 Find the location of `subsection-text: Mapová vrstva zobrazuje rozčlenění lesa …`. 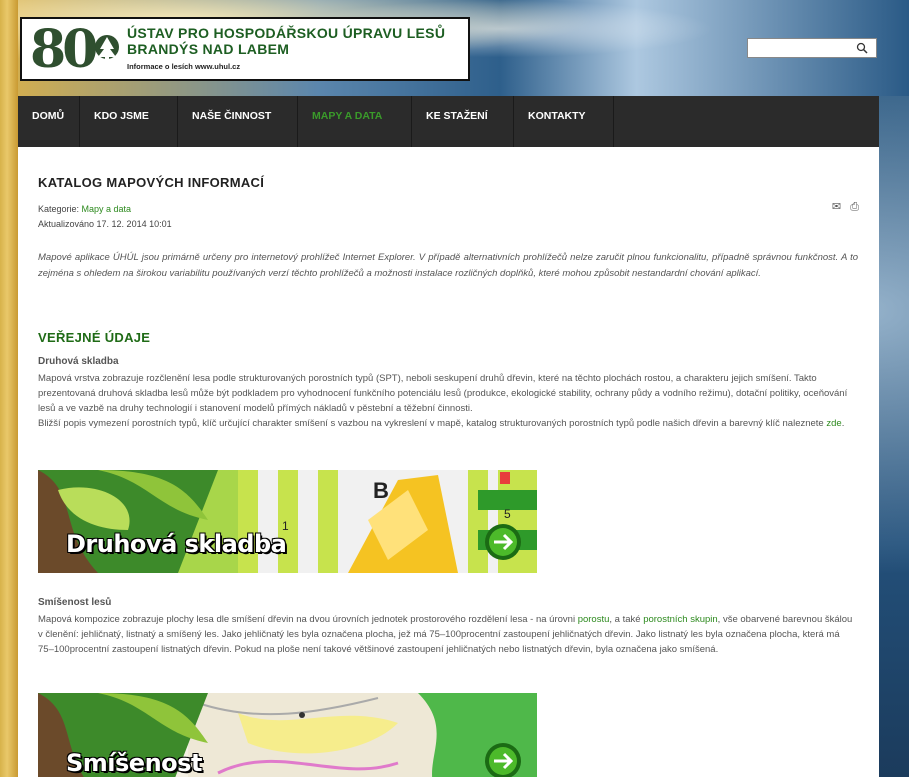

subsection-text: Mapová vrstva zobrazuje rozčlenění lesa … is located at coordinates (448, 401).